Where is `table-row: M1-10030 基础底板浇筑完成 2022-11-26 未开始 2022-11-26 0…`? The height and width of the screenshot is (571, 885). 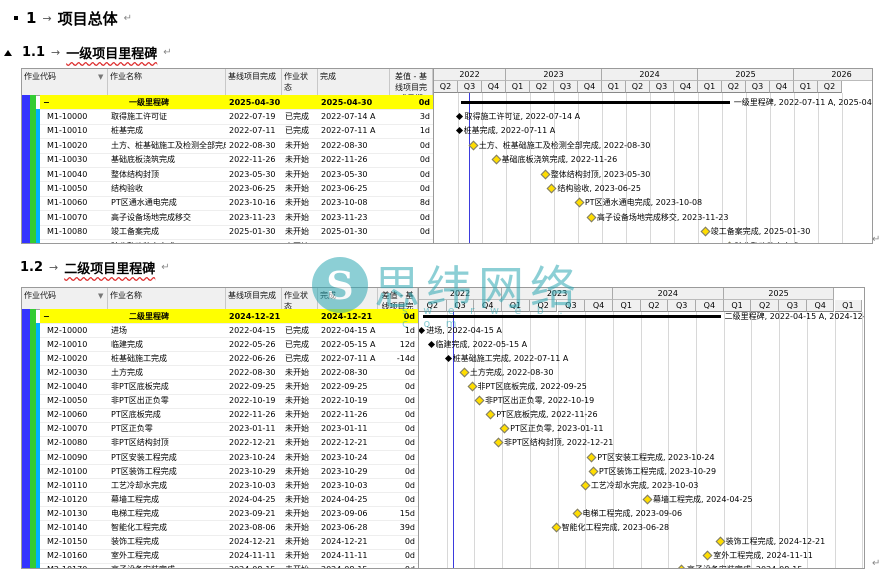 table-row: M1-10030 基础底板浇筑完成 2022-11-26 未开始 2022-11-26 0… is located at coordinates (236, 160).